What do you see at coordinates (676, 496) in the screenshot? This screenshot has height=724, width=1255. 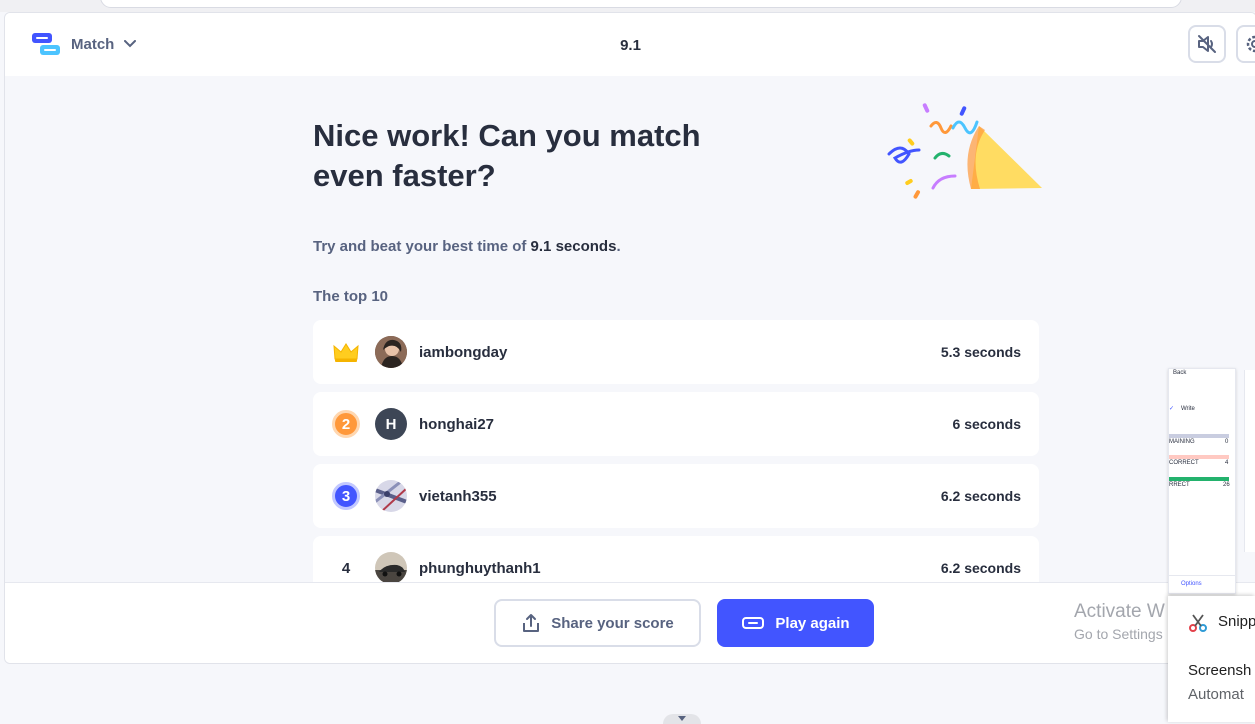 I see `leaderboard-row: 3 vietanh355 6.2 seconds` at bounding box center [676, 496].